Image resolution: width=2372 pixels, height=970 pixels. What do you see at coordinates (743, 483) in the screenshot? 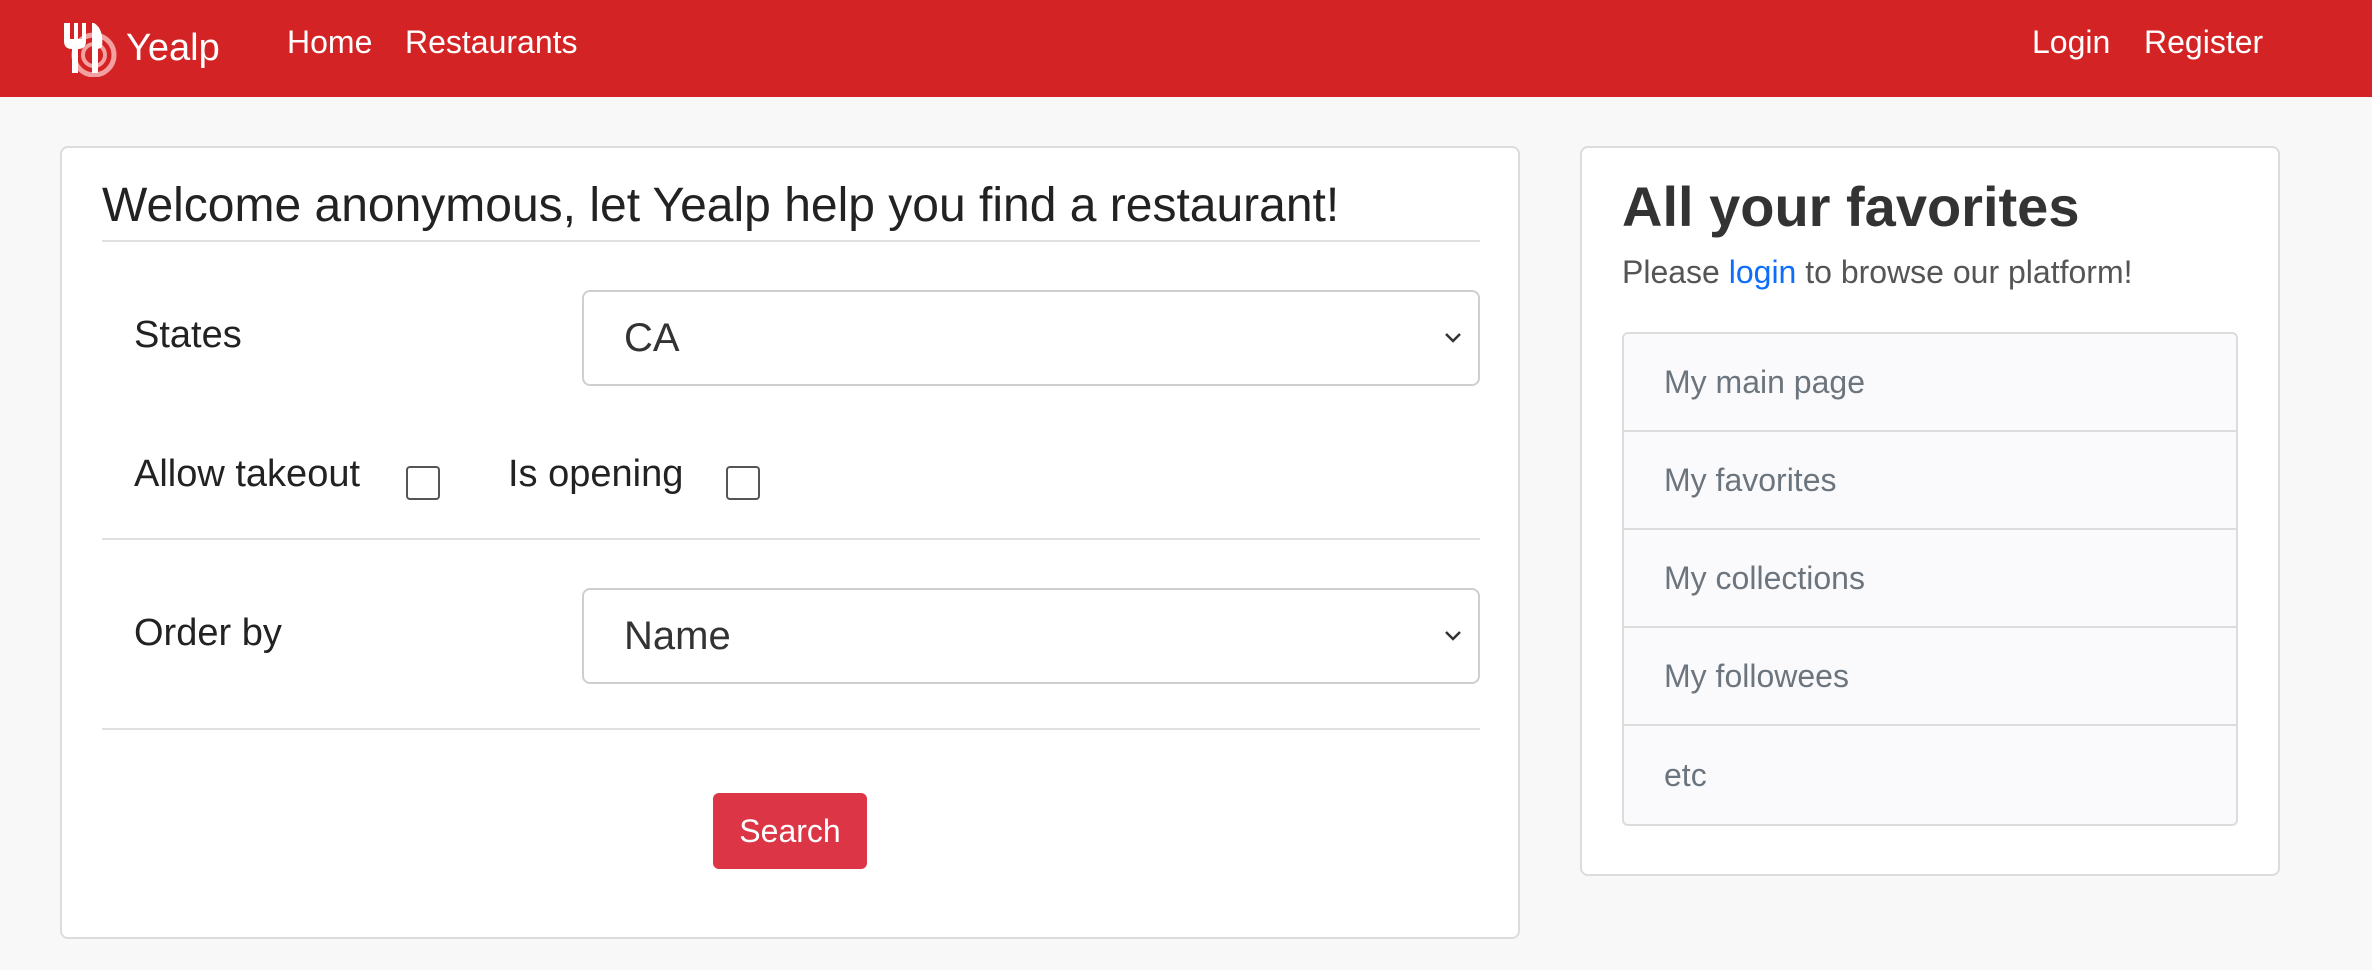
I see `opening-checkbox` at bounding box center [743, 483].